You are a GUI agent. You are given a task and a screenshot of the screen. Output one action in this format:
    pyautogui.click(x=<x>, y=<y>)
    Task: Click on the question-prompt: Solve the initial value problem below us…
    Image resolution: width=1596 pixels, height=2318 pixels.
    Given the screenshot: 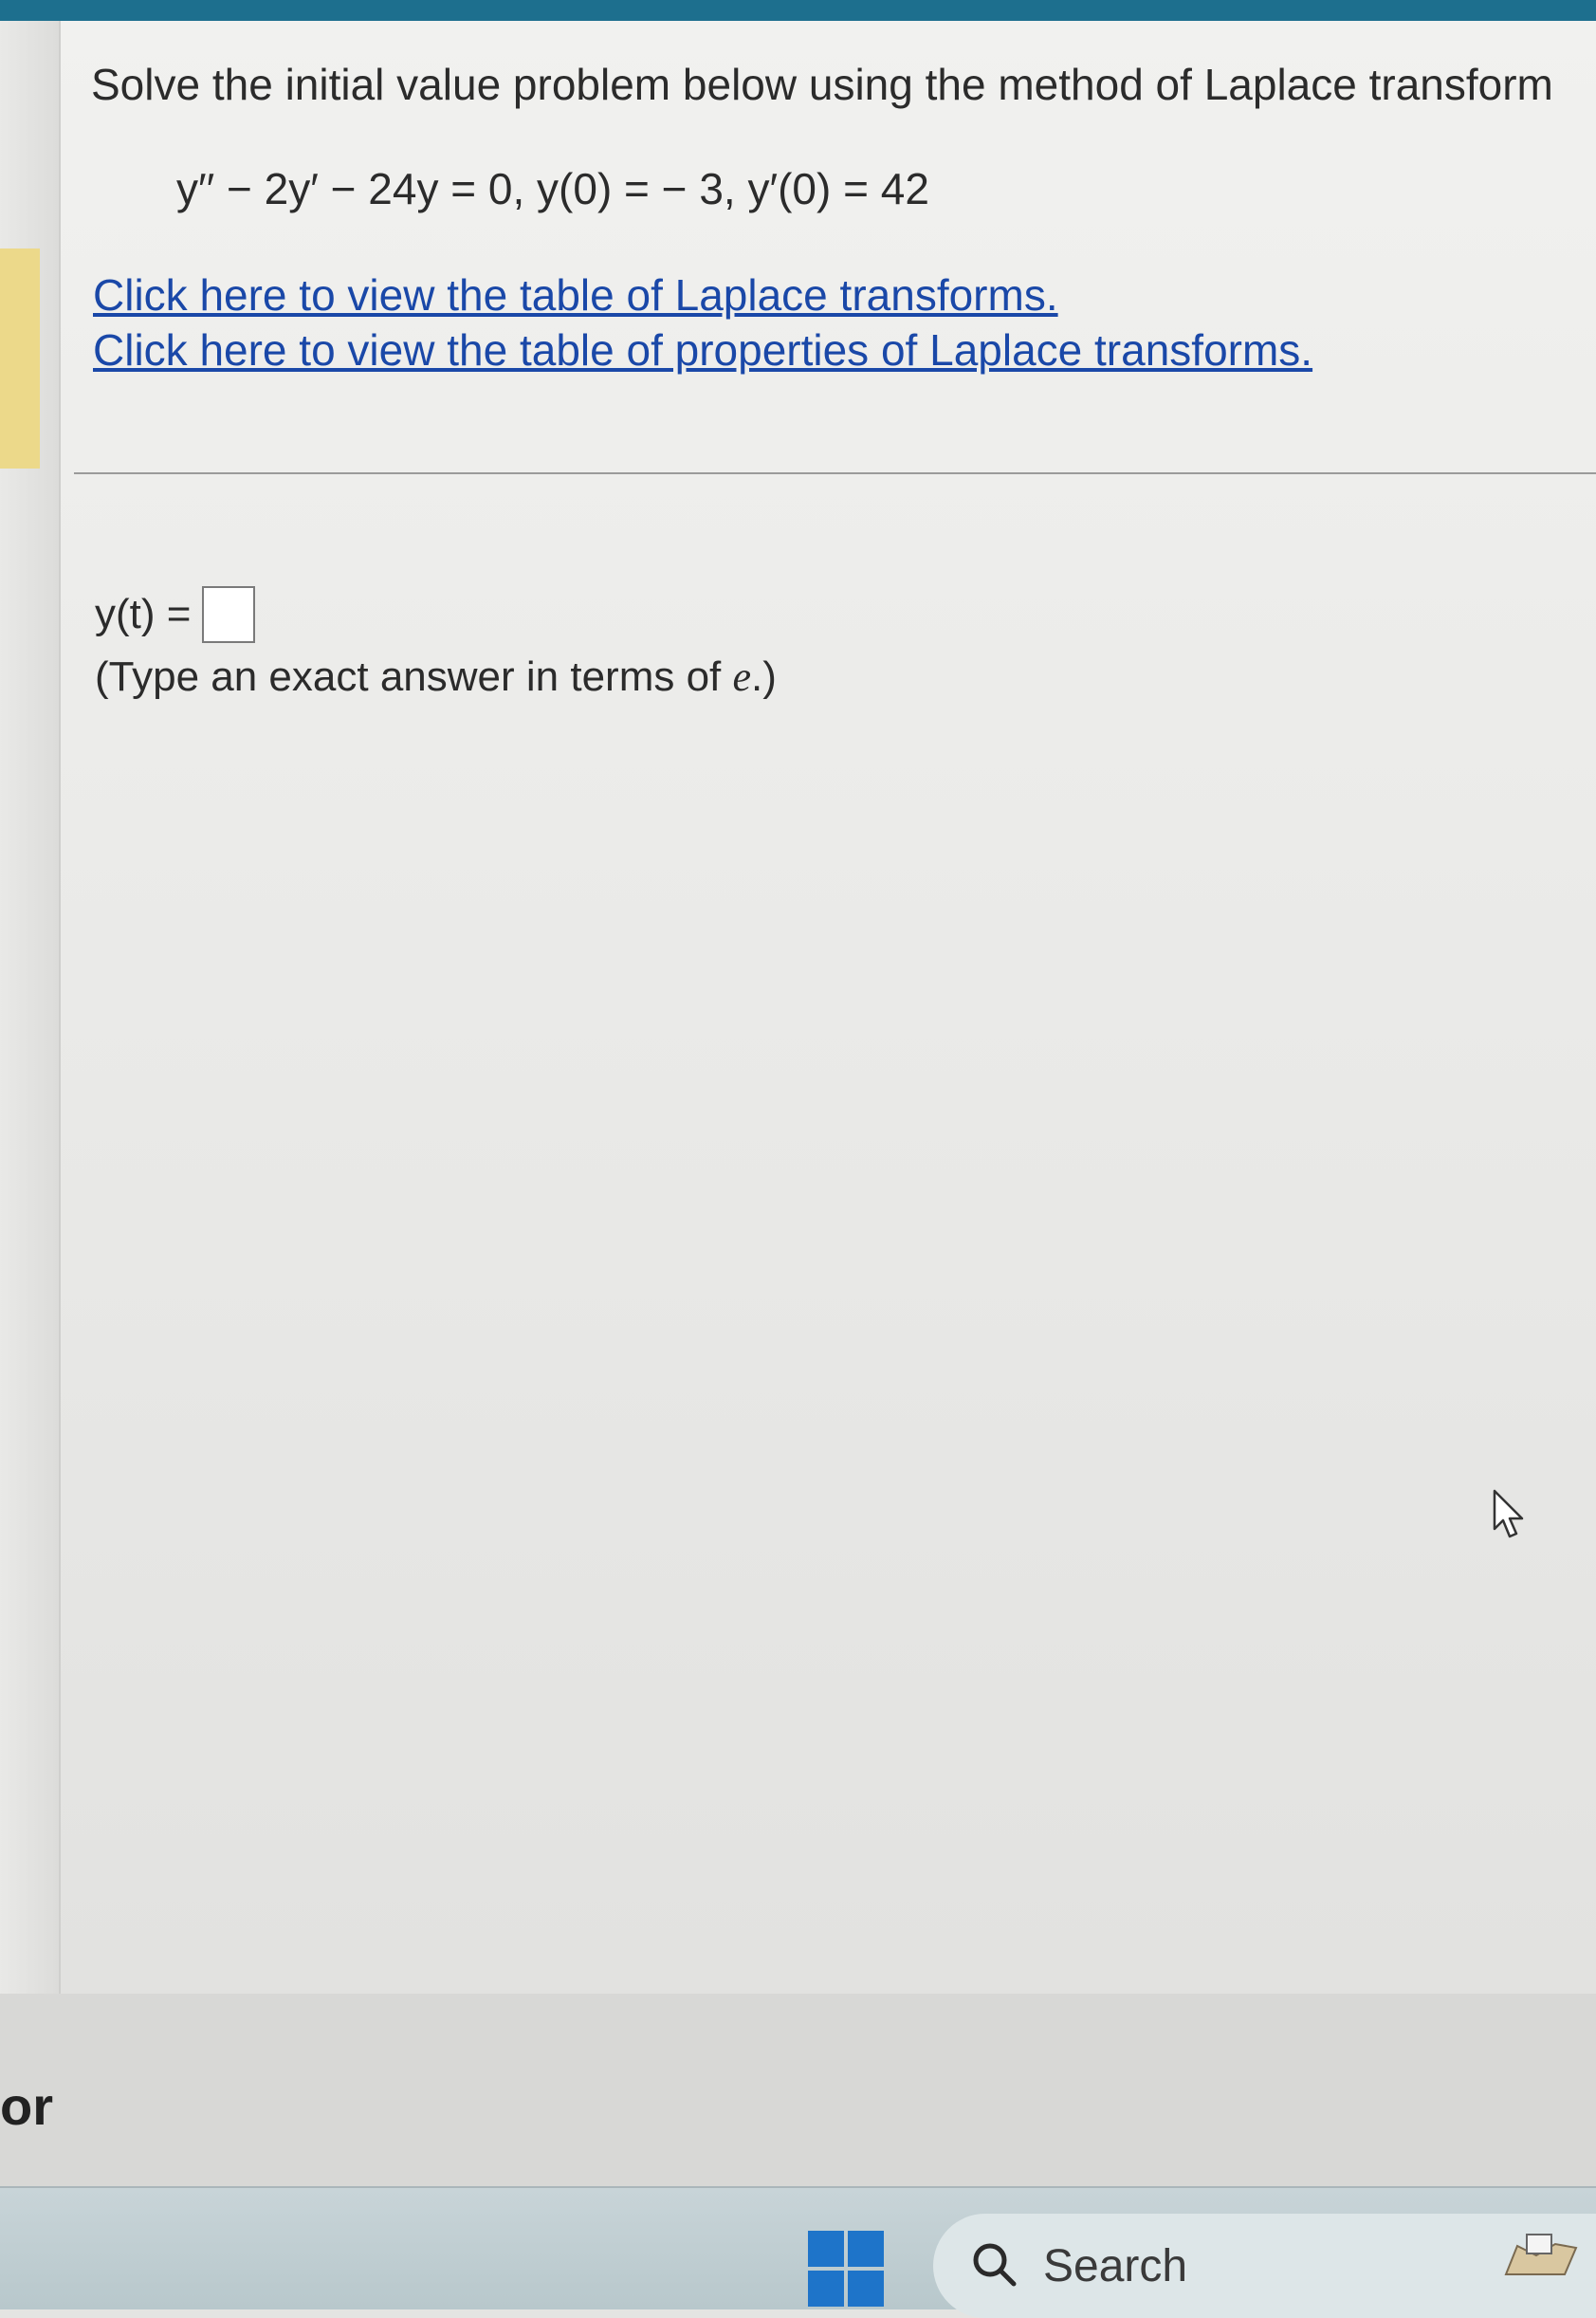 What is the action you would take?
    pyautogui.click(x=822, y=84)
    